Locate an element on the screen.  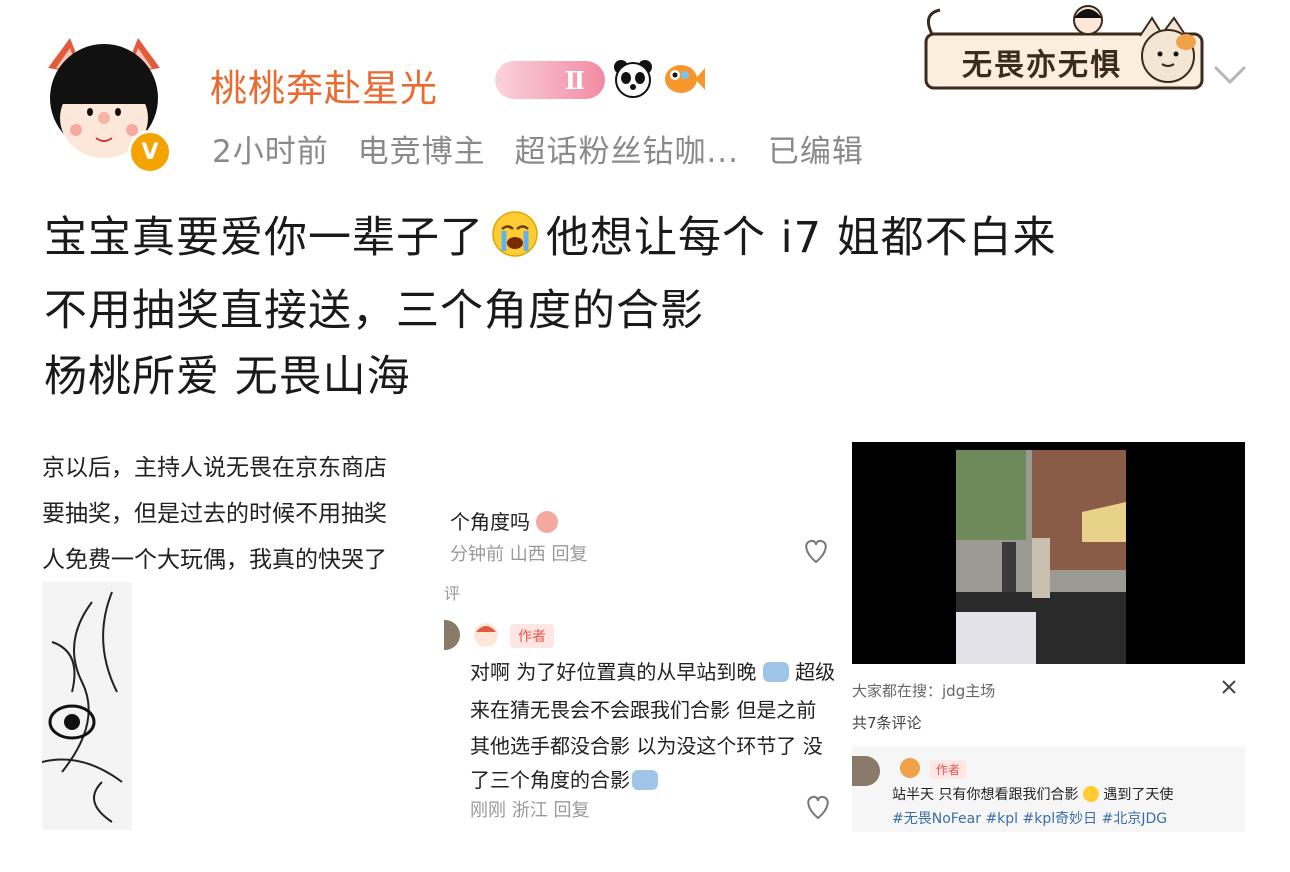
reply-line-3: 其他选手都没合影 以为没这个环节了 没 is located at coordinates (646, 746).